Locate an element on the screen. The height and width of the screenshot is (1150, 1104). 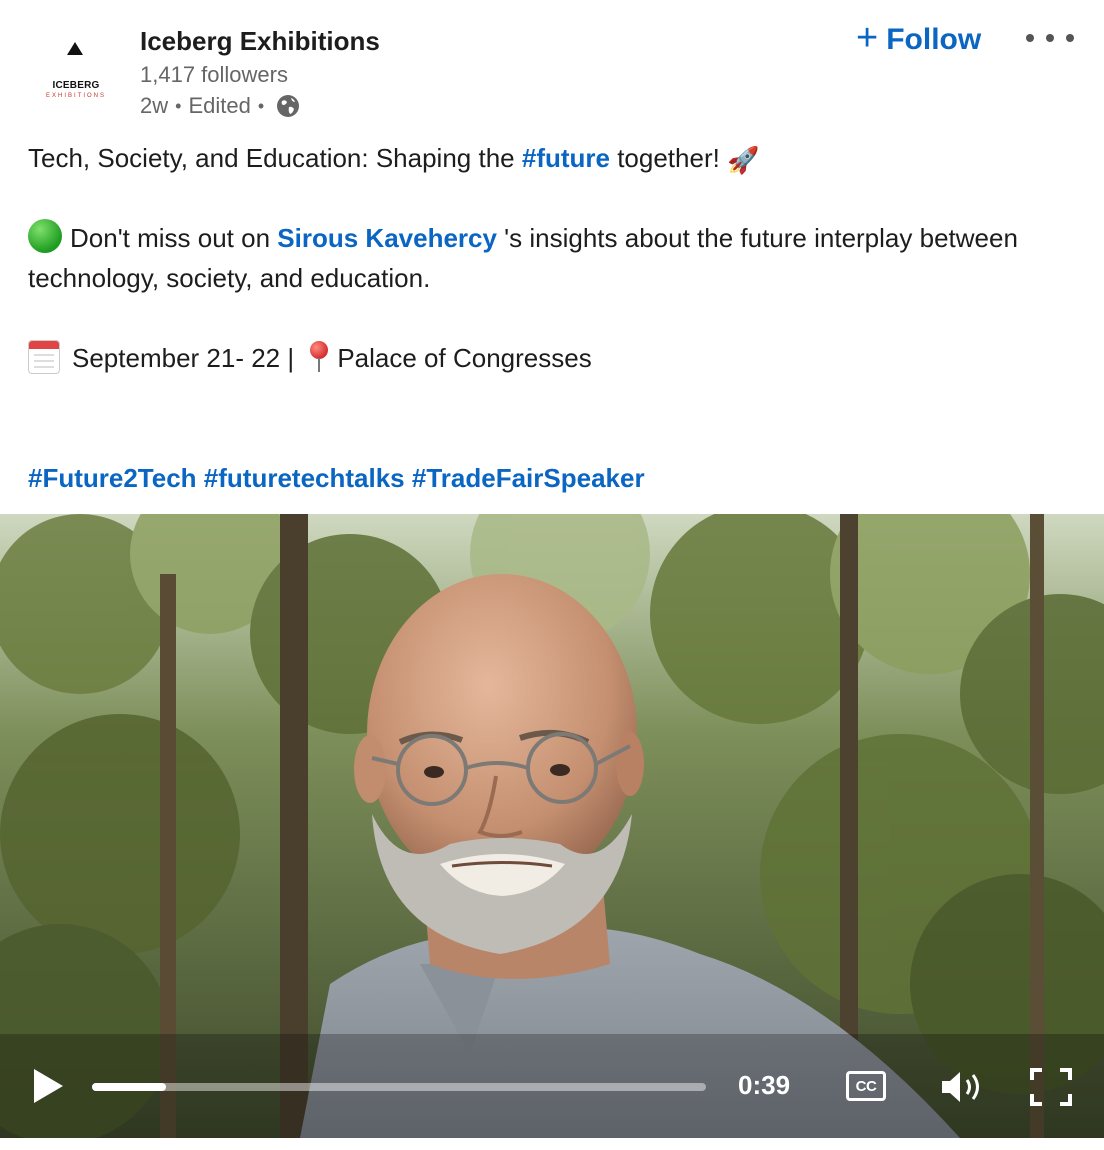
green-circle-icon is located at coordinates (45, 236).